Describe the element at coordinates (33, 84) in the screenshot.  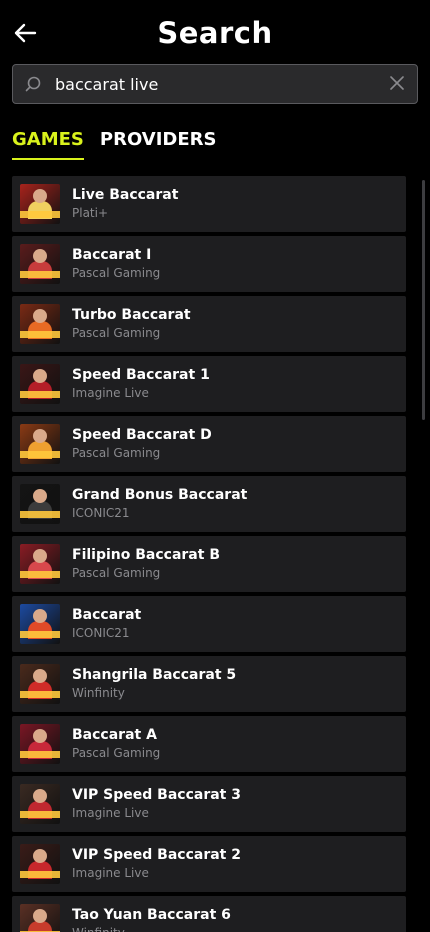
I see `search-icon` at that location.